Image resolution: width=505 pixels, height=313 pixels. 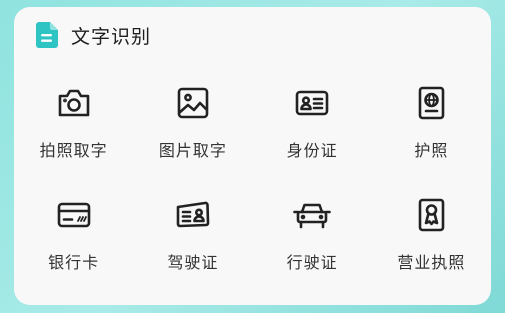 I want to click on business-license-icon, so click(x=431, y=215).